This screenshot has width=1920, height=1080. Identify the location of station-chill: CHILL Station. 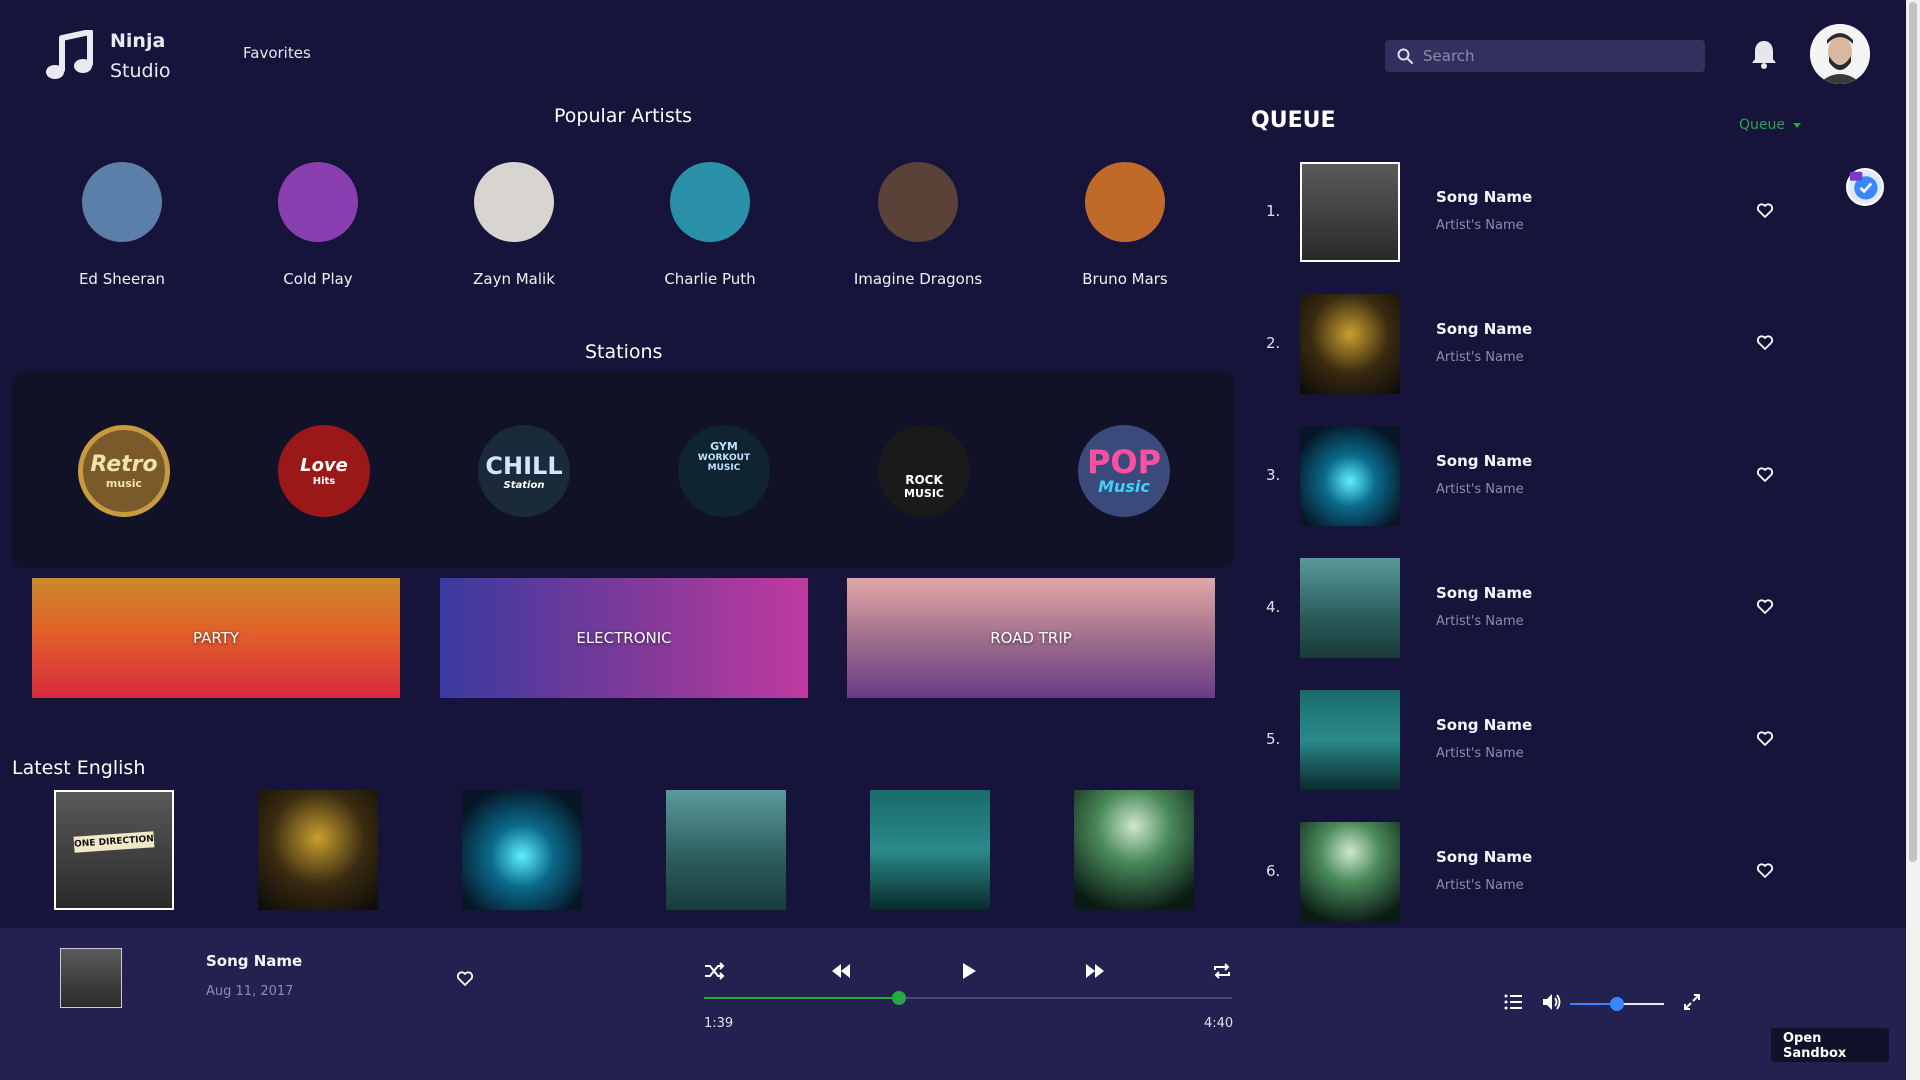
(524, 471).